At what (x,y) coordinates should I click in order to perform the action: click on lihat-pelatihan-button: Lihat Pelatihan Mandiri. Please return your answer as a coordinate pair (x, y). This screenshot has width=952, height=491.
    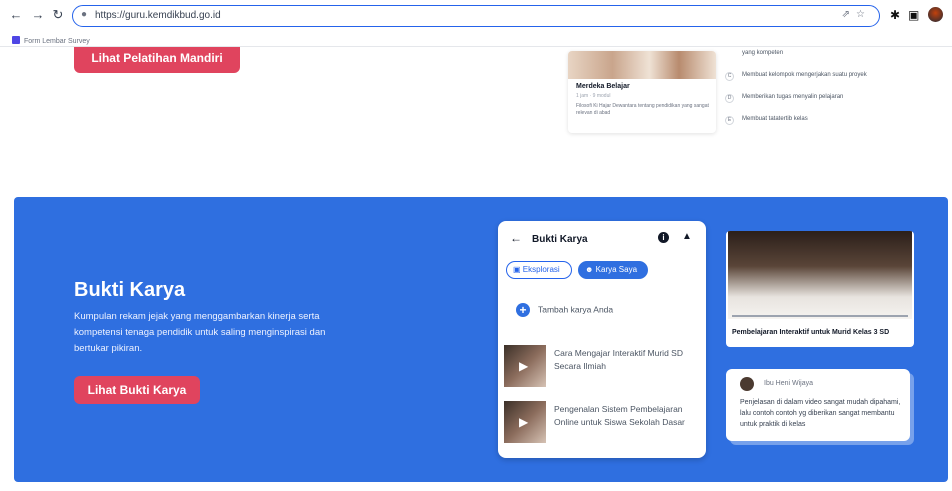
    Looking at the image, I should click on (157, 60).